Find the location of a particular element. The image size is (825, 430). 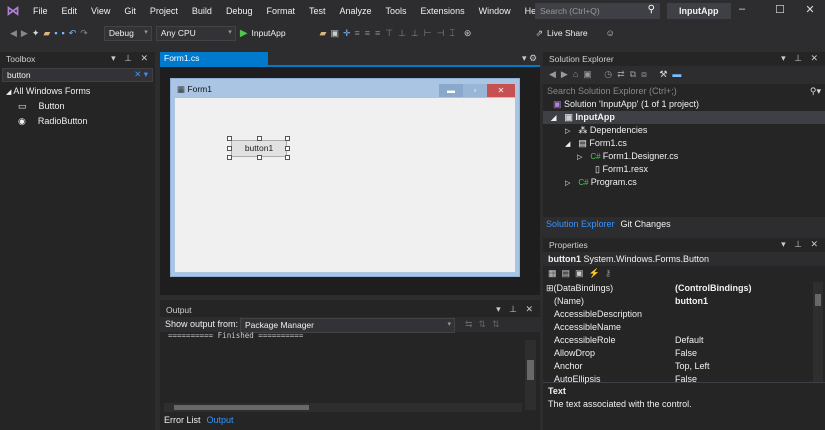

property-value: (ControlBindings) is located at coordinates (713, 288).